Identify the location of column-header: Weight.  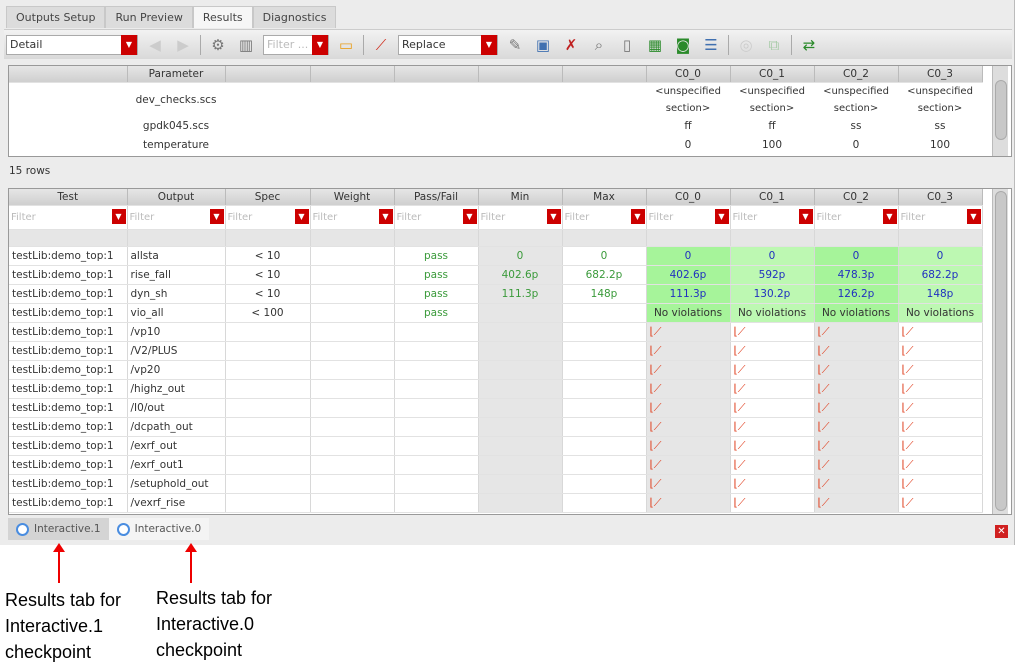
(352, 197).